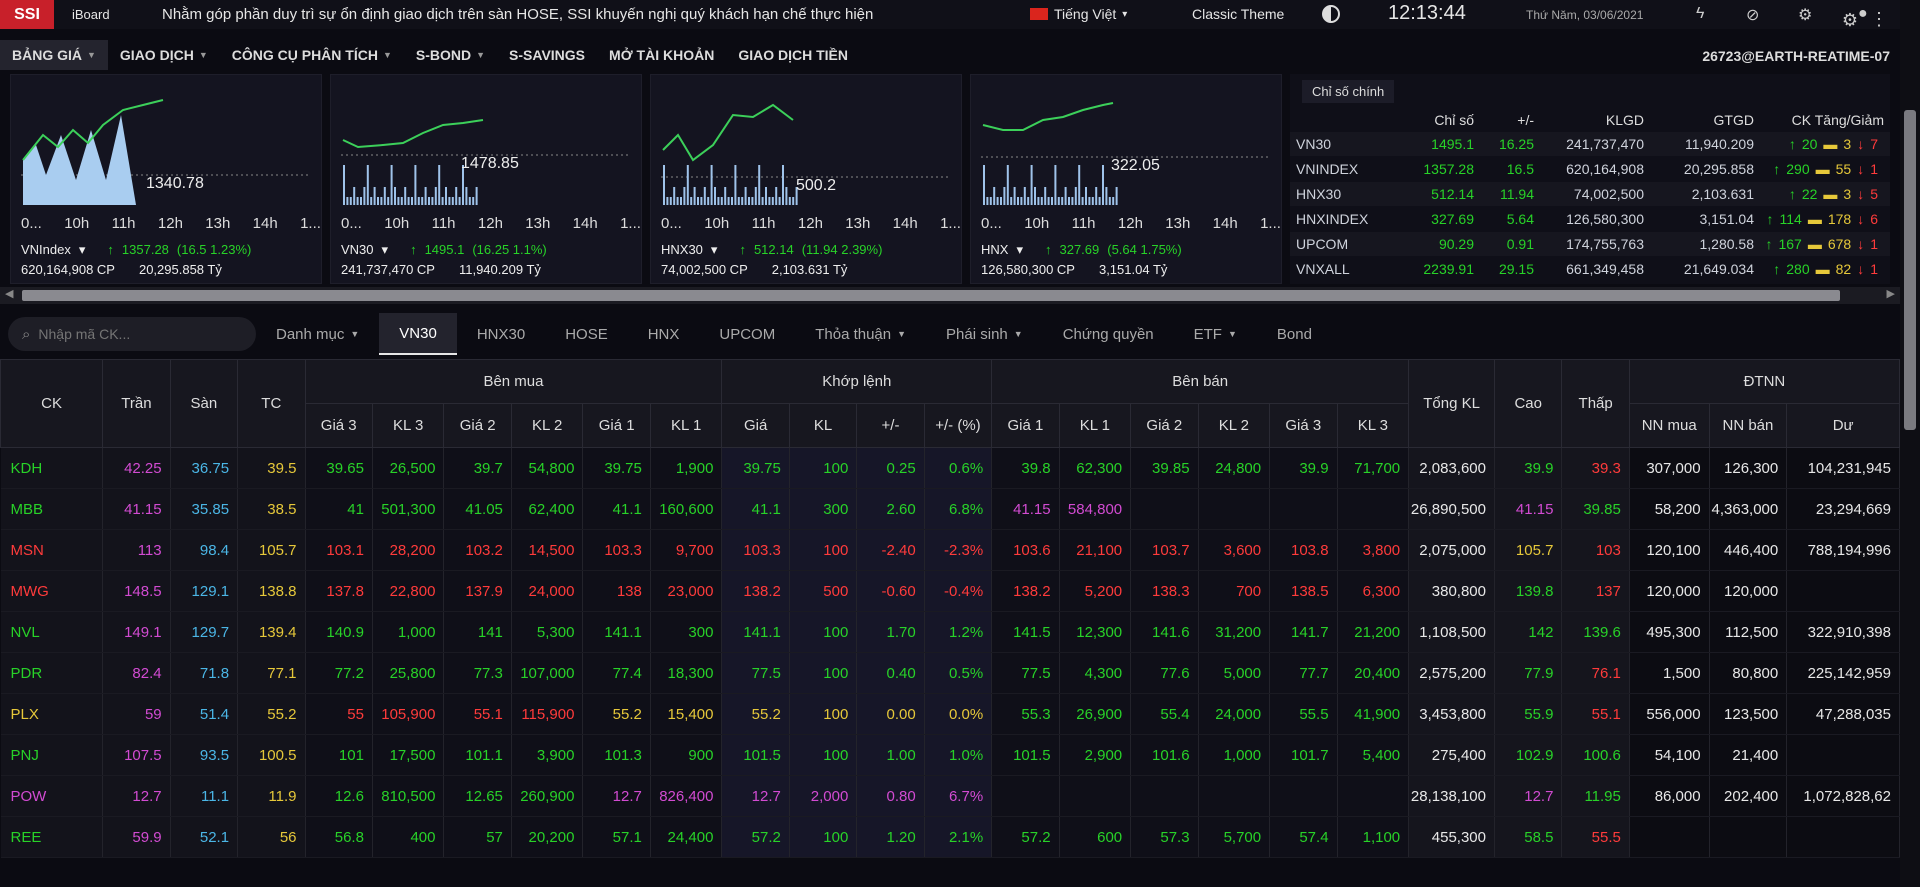 Image resolution: width=1920 pixels, height=887 pixels. I want to click on stock-search: ⌕, so click(132, 334).